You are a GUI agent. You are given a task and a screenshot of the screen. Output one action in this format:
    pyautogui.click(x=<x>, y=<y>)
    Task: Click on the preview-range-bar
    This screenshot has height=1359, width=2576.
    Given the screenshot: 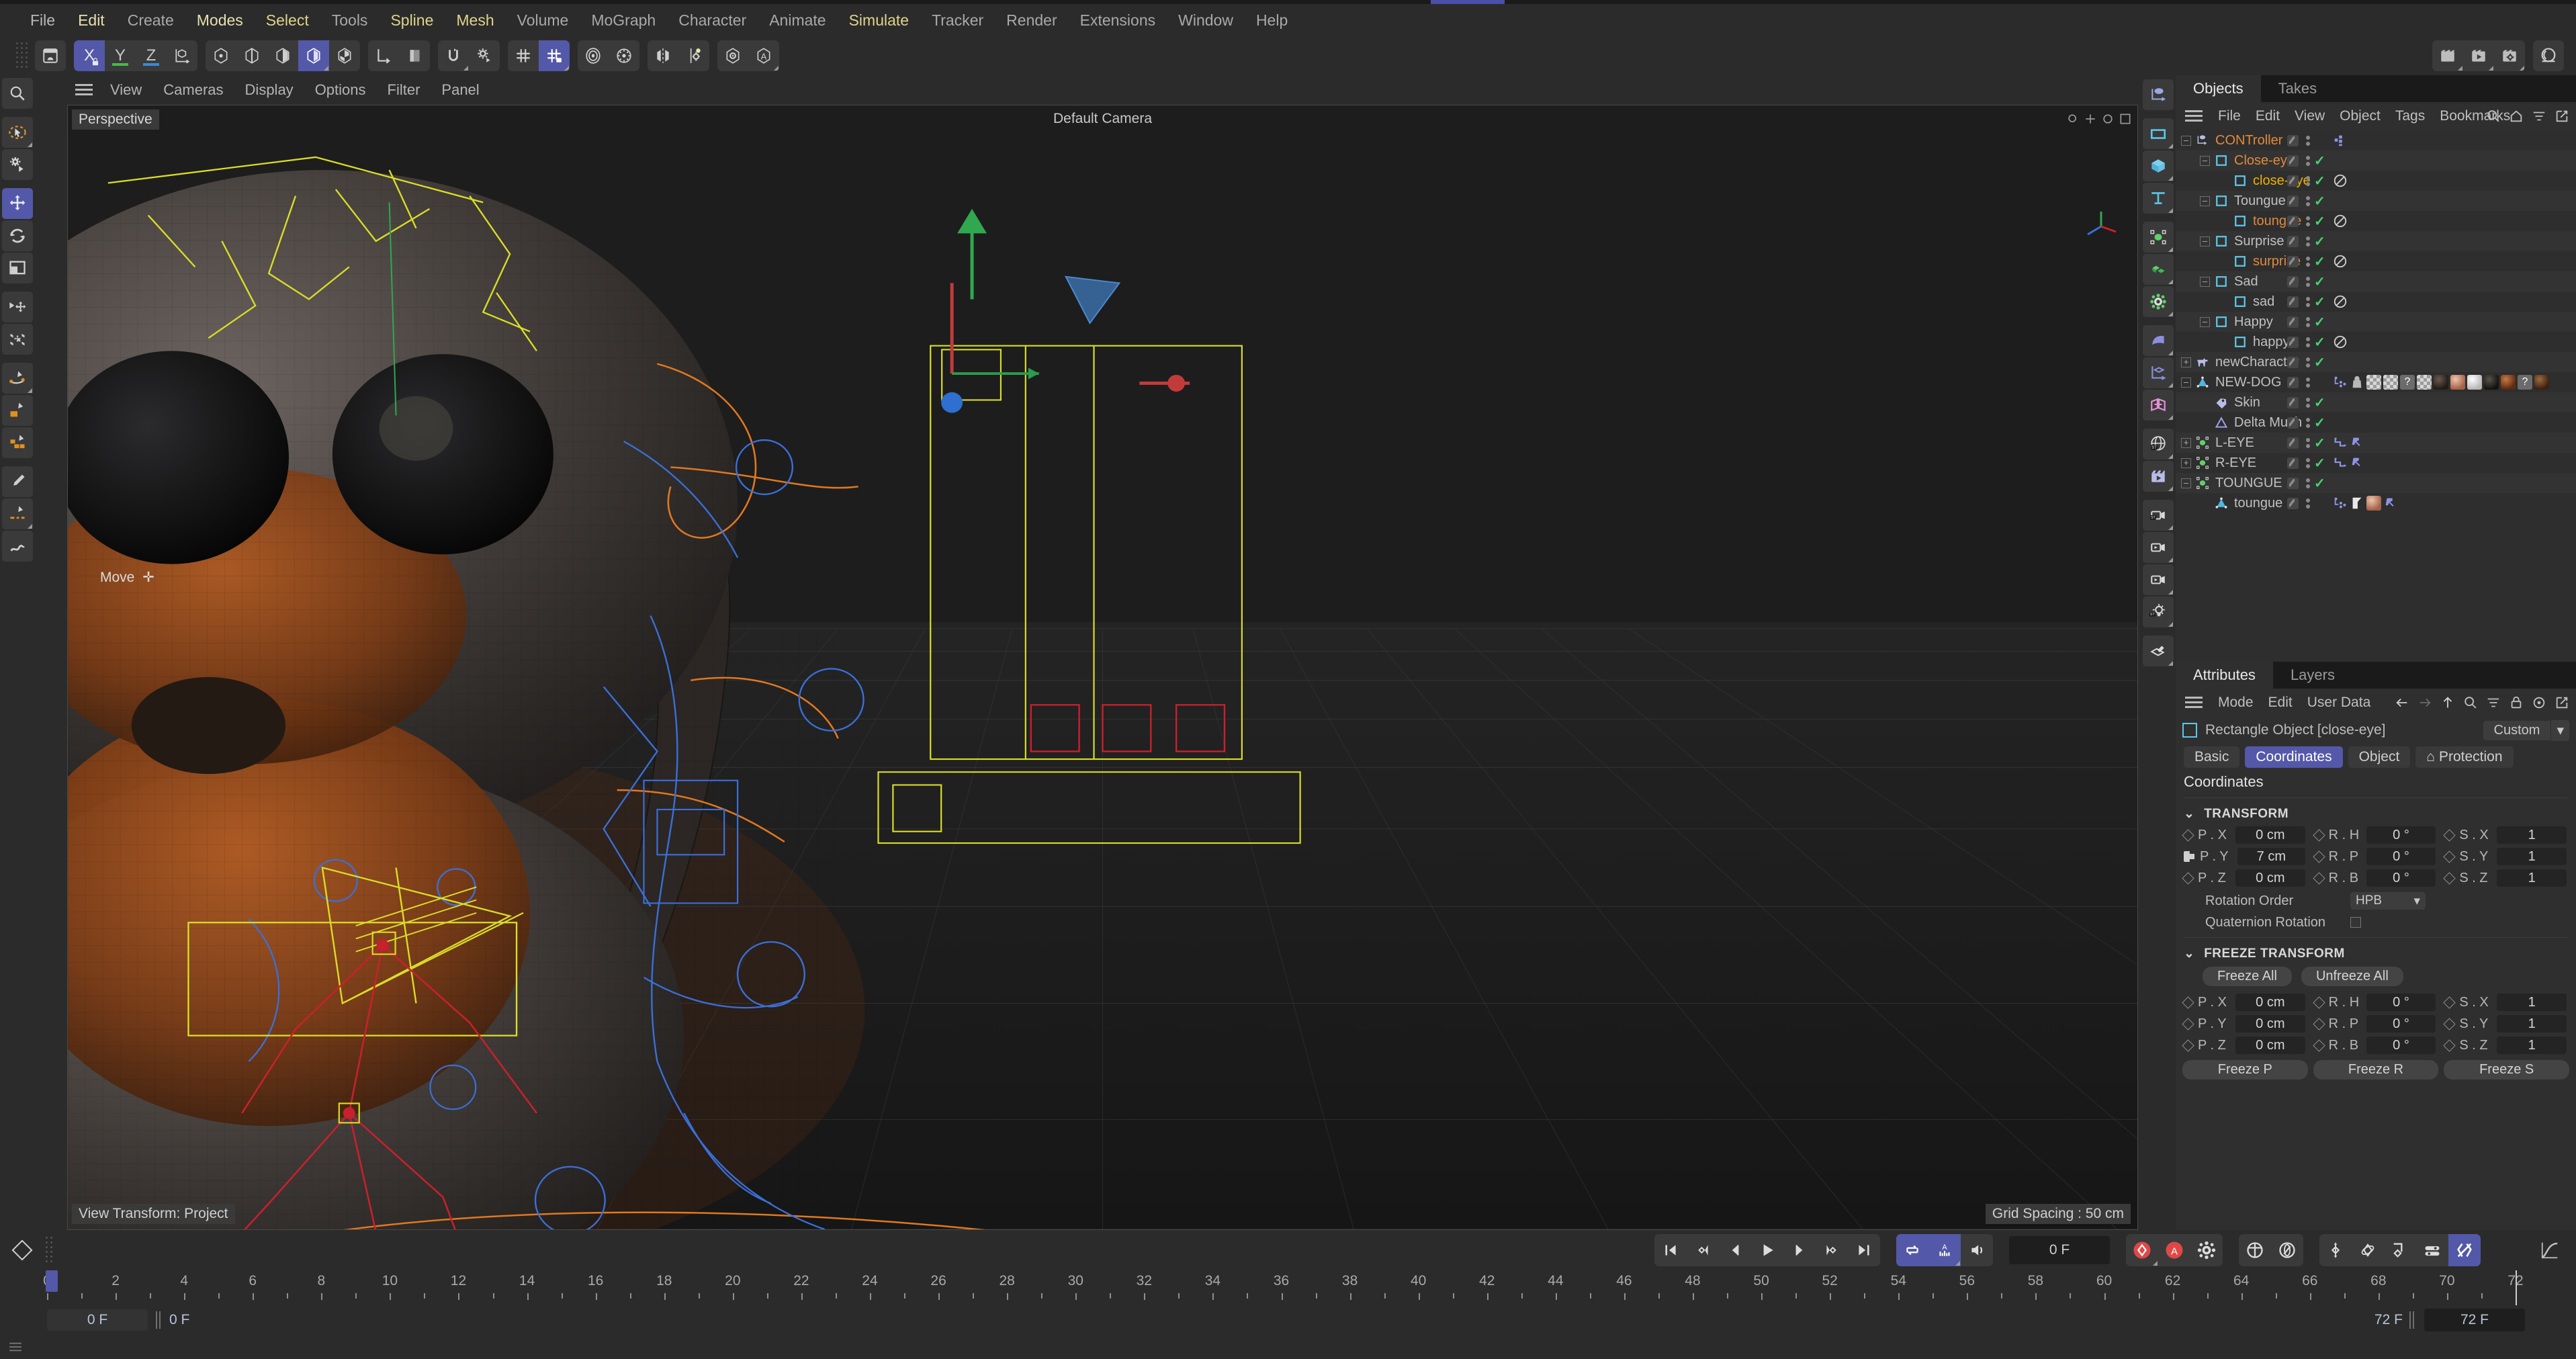 What is the action you would take?
    pyautogui.click(x=1286, y=1320)
    